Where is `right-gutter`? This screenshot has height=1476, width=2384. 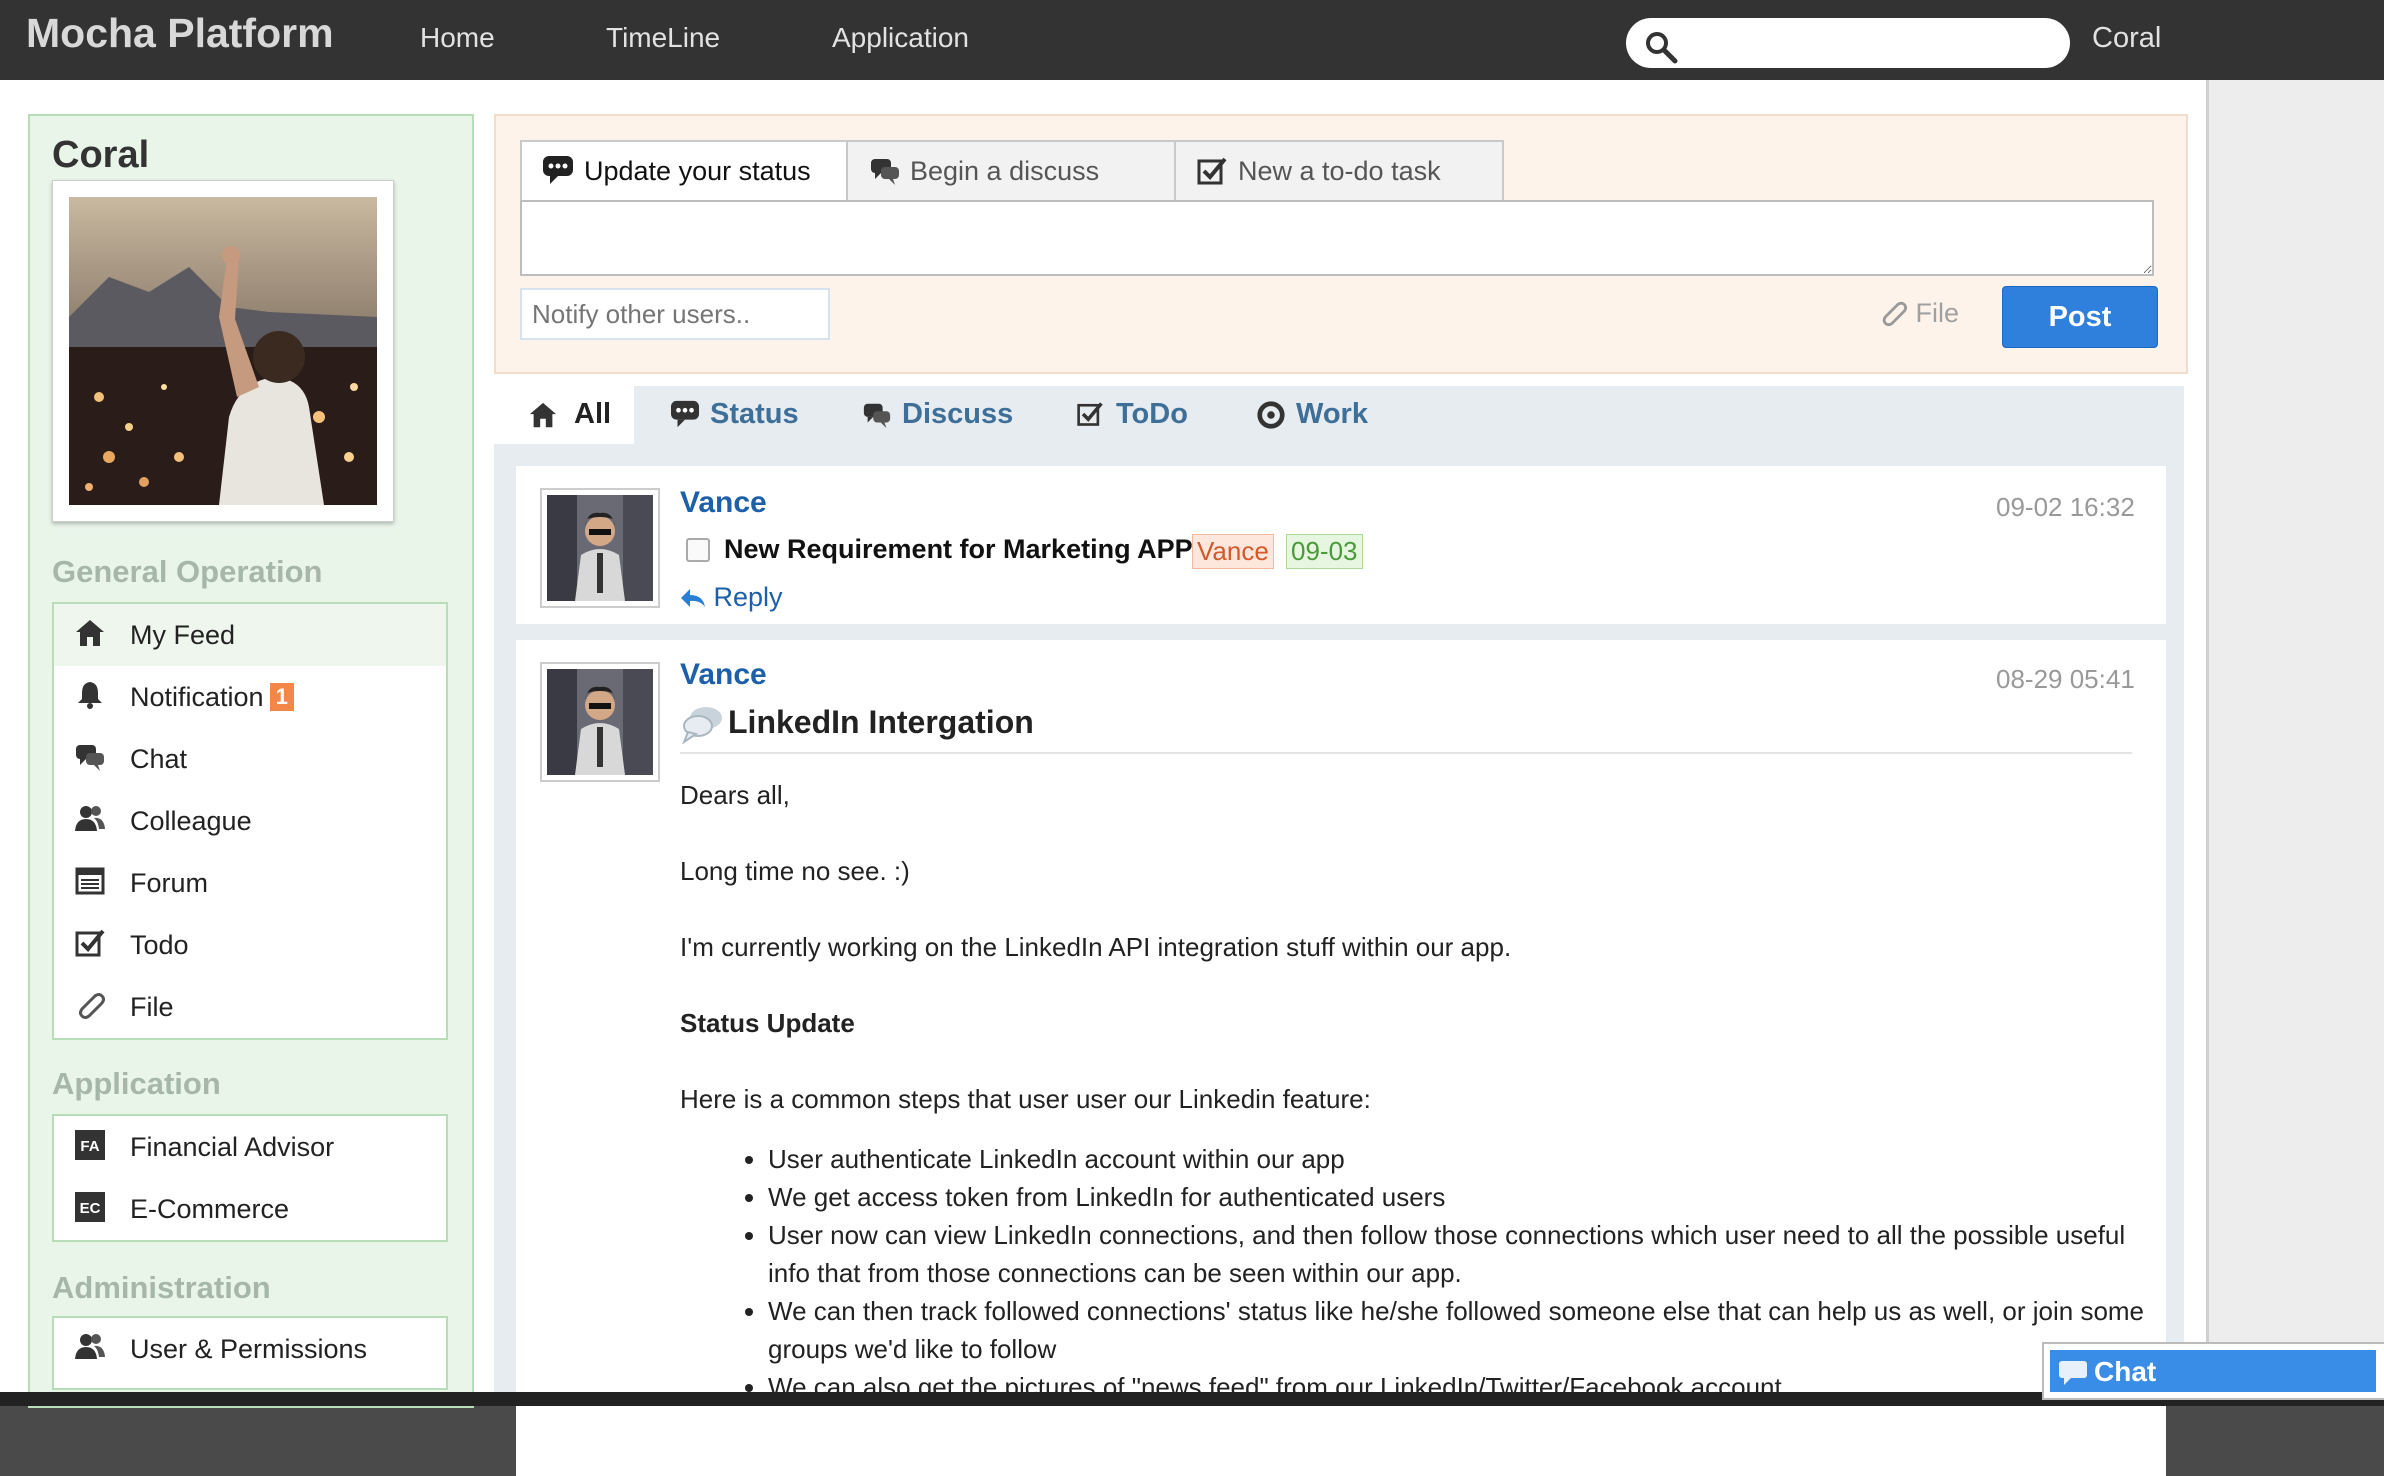 right-gutter is located at coordinates (2295, 738).